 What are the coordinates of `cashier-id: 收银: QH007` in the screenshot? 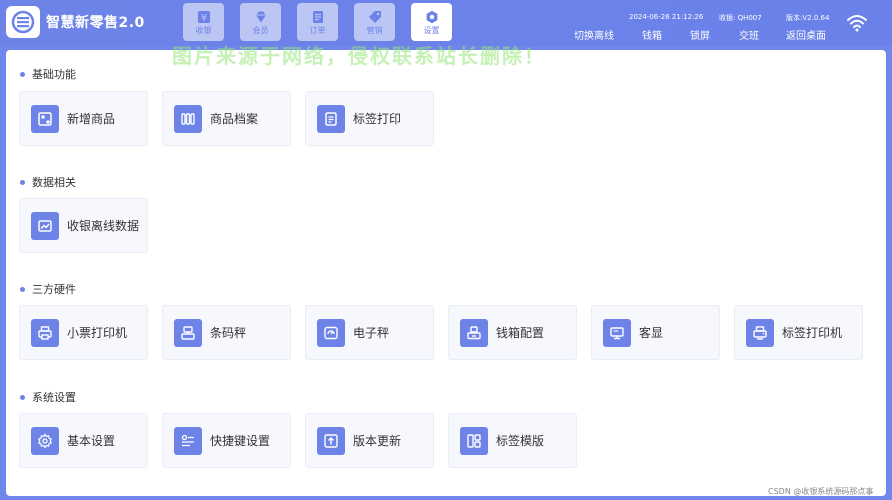 It's located at (740, 18).